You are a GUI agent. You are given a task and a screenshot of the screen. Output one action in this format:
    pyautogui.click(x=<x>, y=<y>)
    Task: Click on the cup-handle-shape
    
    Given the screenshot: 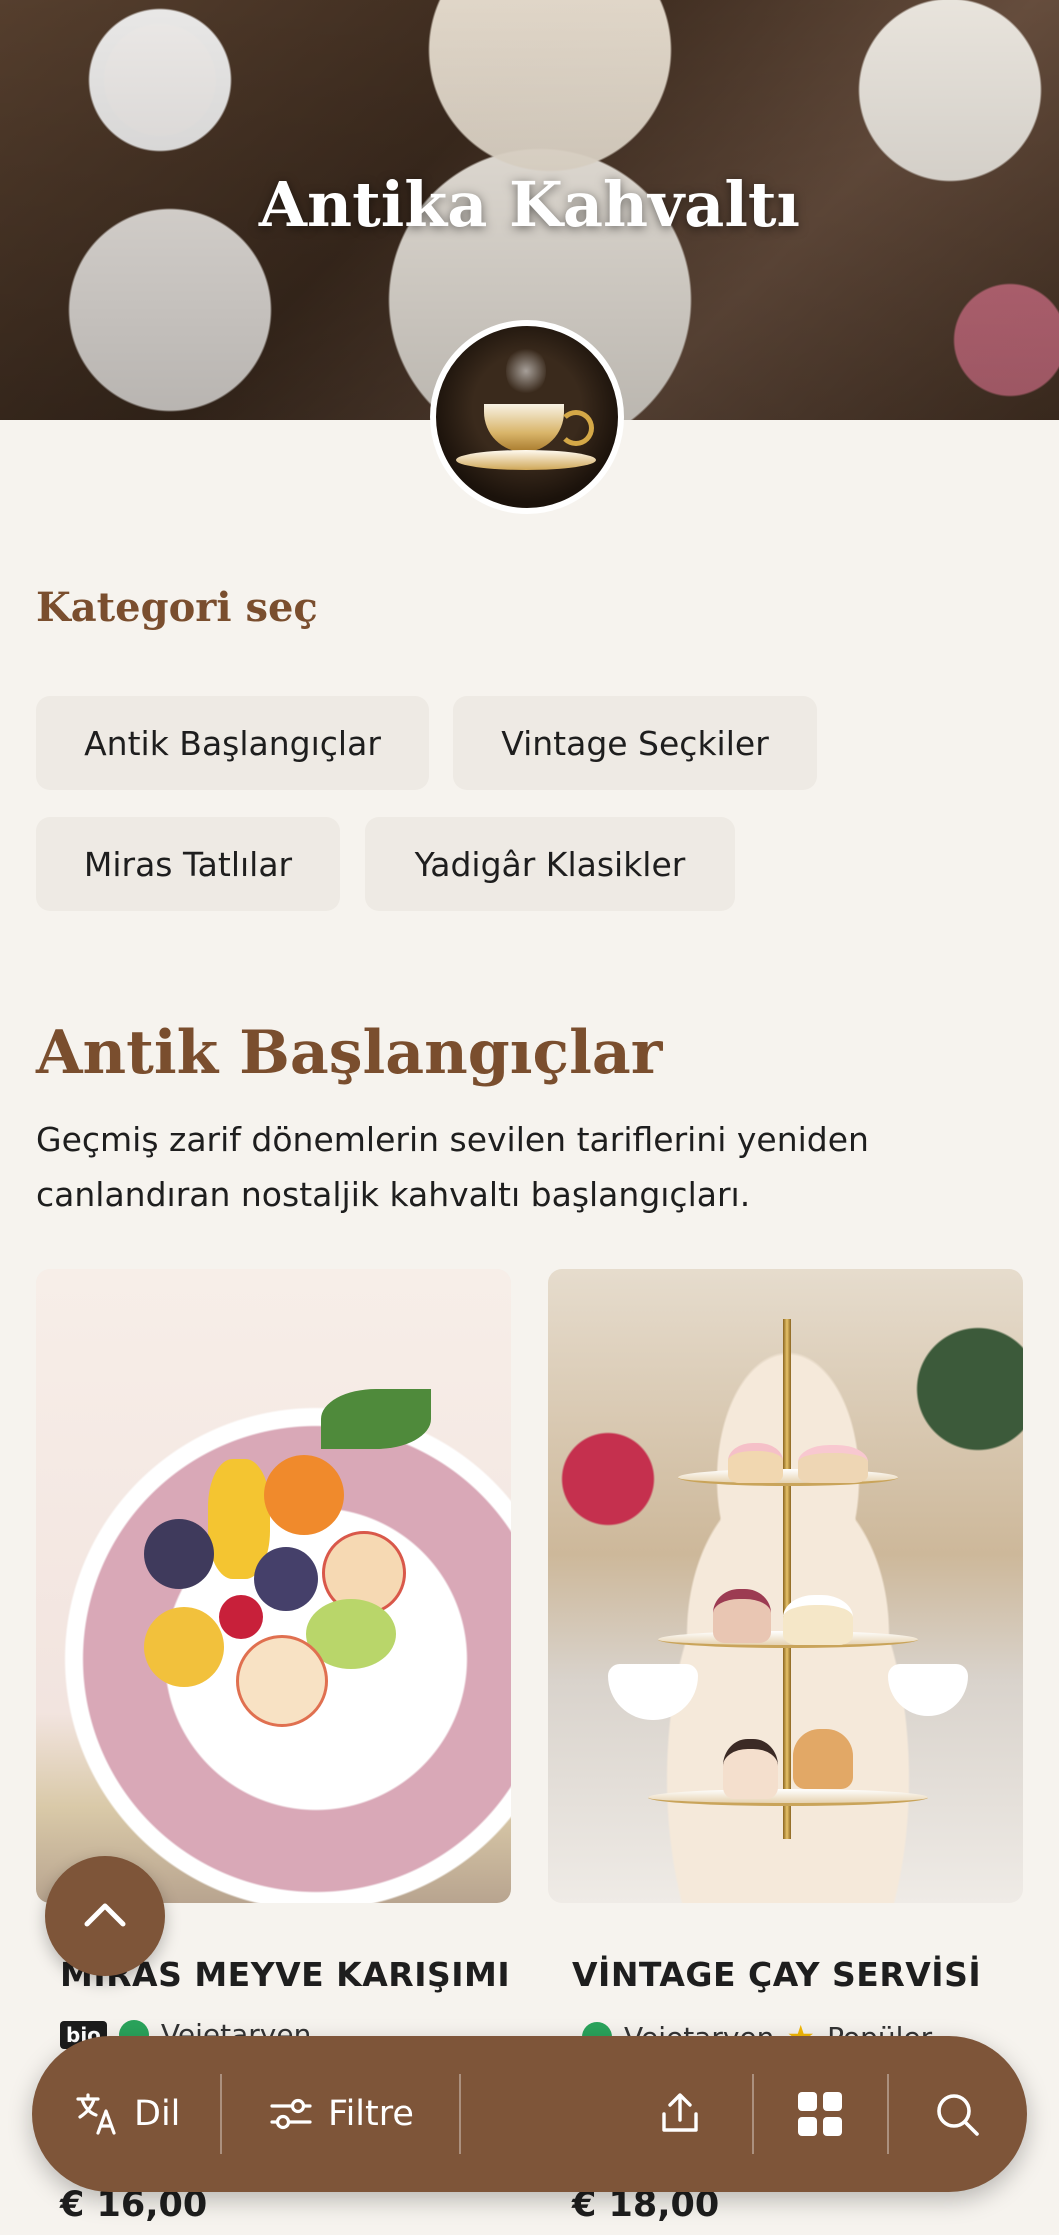 What is the action you would take?
    pyautogui.click(x=576, y=428)
    